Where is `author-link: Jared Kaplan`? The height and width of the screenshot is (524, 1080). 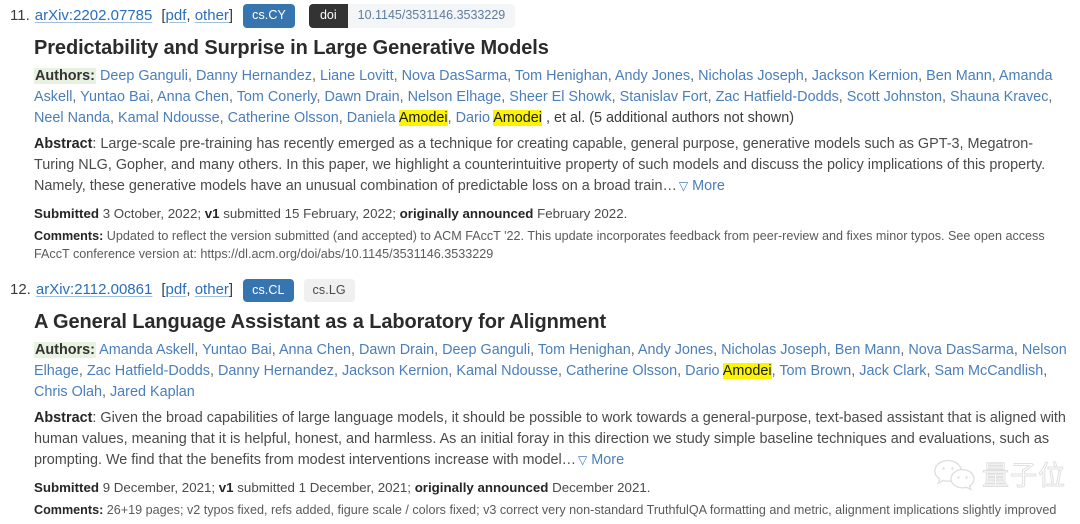 author-link: Jared Kaplan is located at coordinates (152, 392).